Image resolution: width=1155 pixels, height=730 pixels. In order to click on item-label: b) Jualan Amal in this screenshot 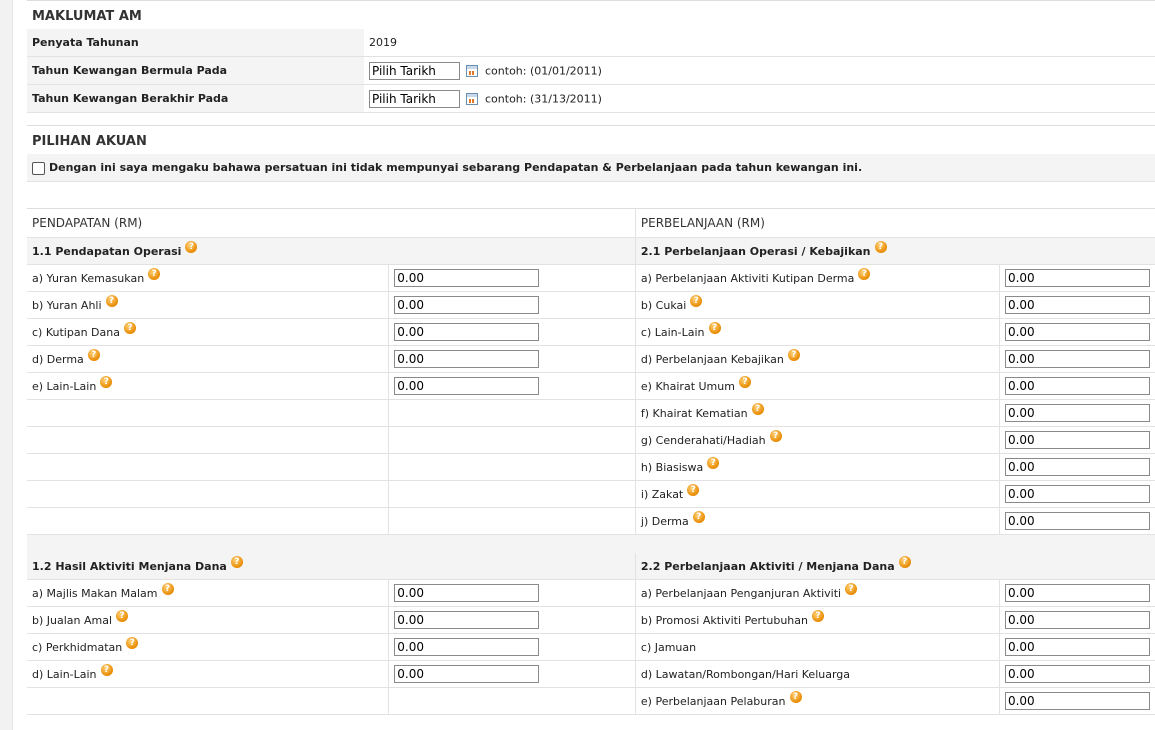, I will do `click(72, 620)`.